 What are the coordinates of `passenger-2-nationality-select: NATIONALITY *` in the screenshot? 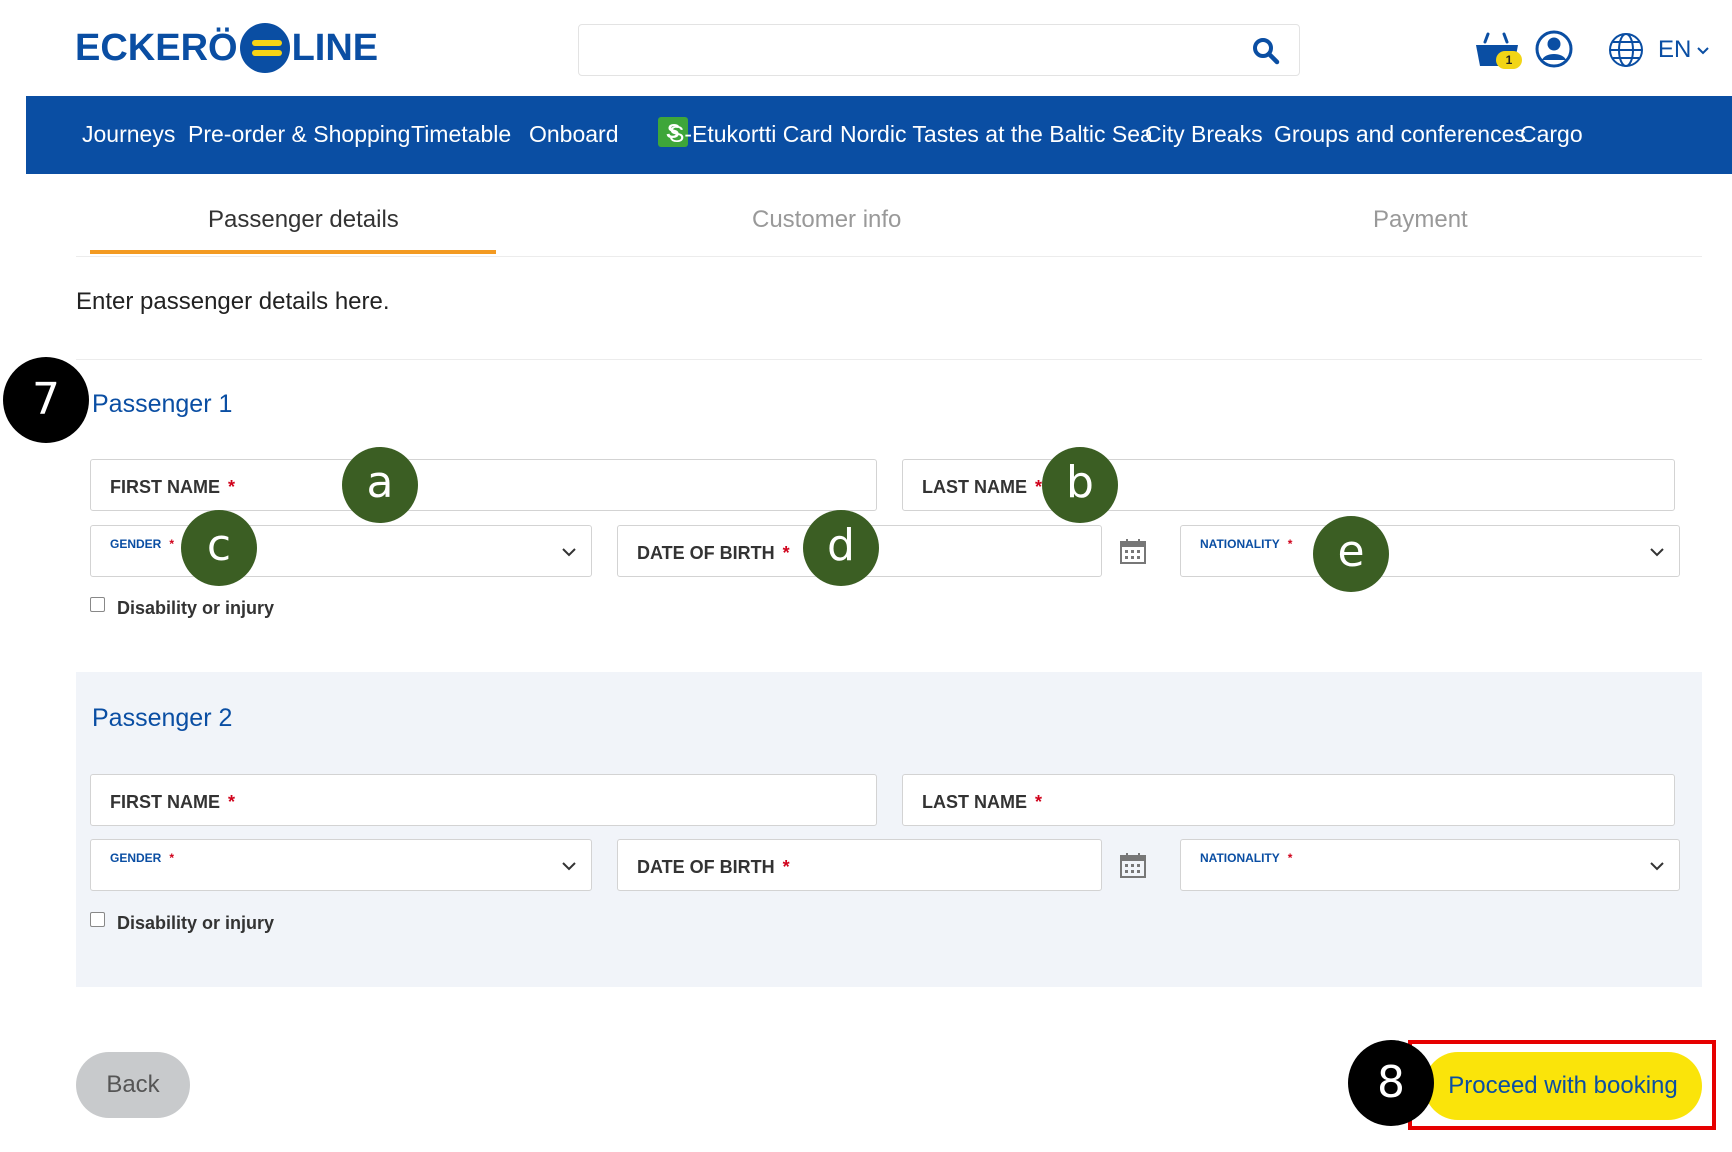 It's located at (1430, 865).